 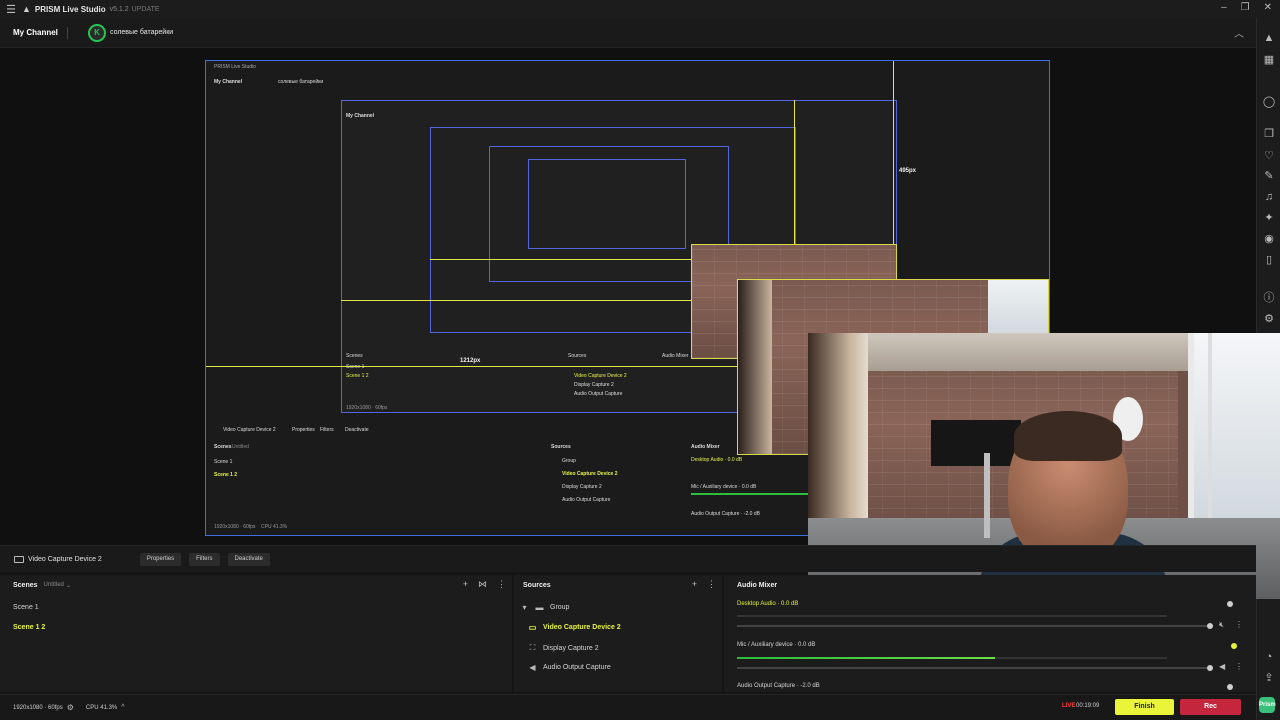 What do you see at coordinates (1268, 7) in the screenshot?
I see `close-icon: ✕` at bounding box center [1268, 7].